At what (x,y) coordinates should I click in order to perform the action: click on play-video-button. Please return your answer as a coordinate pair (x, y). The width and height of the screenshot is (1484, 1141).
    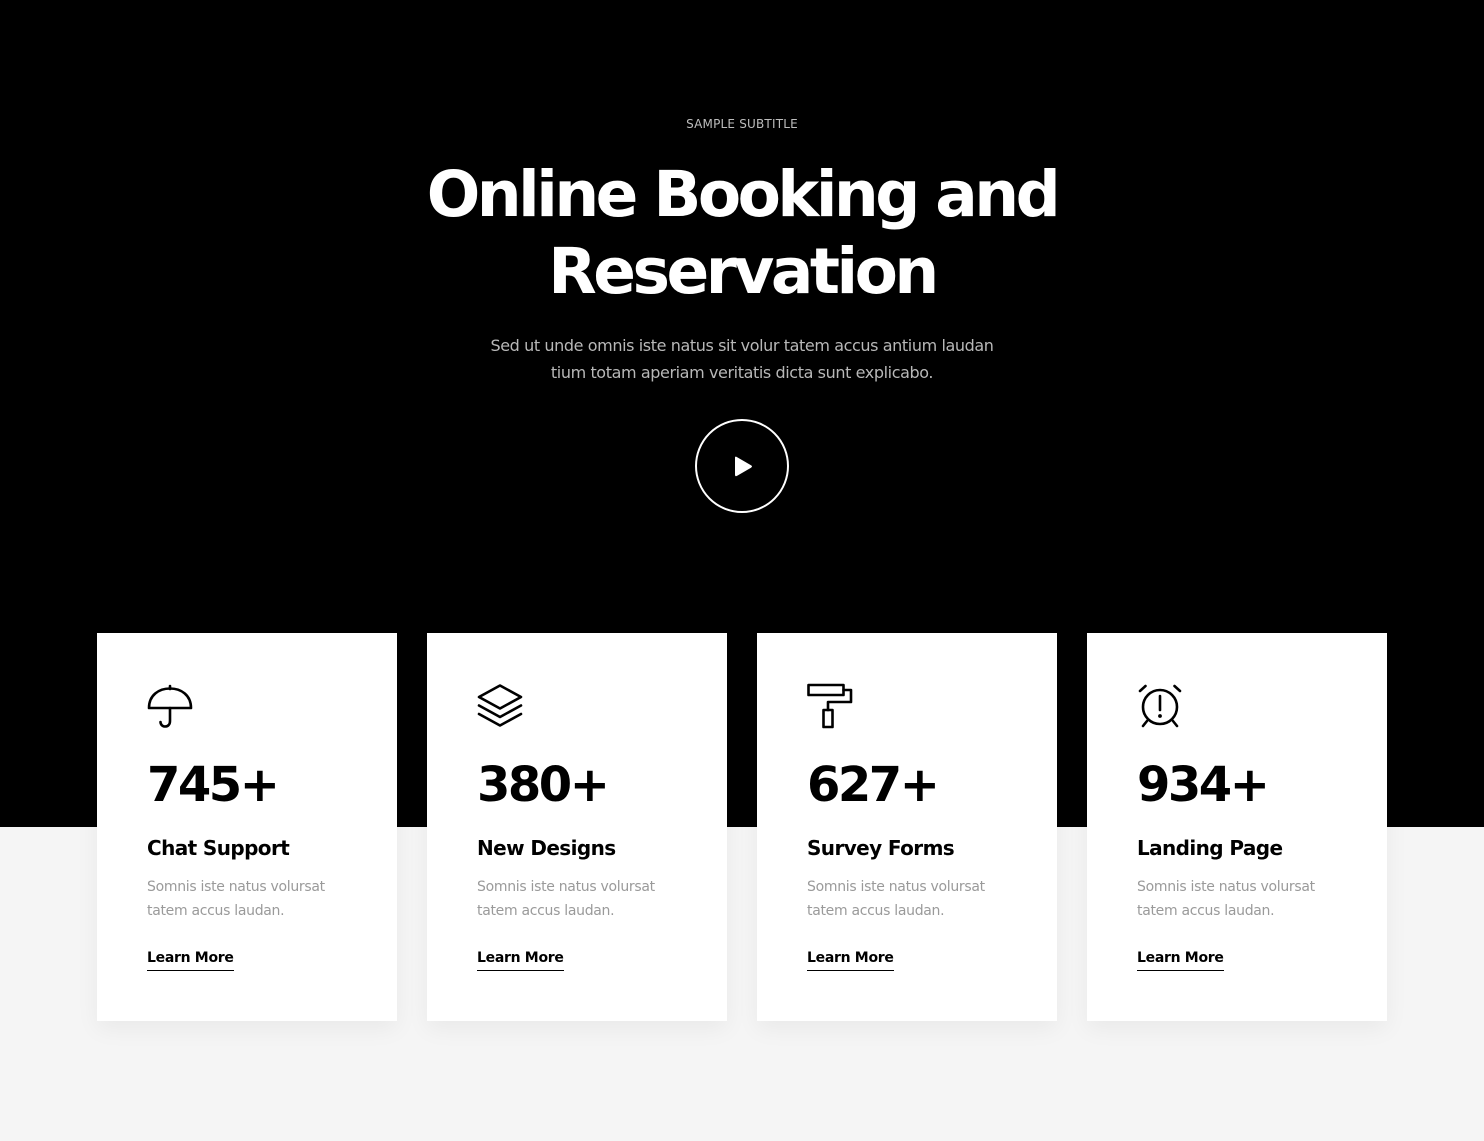
    Looking at the image, I should click on (742, 466).